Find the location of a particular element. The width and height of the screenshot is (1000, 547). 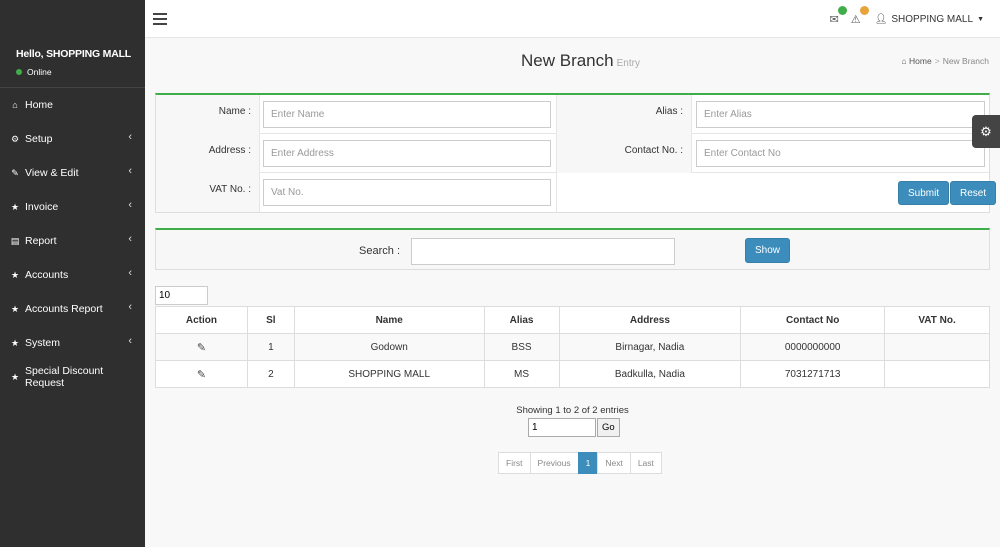

alias-label: Alias : is located at coordinates (624, 114).